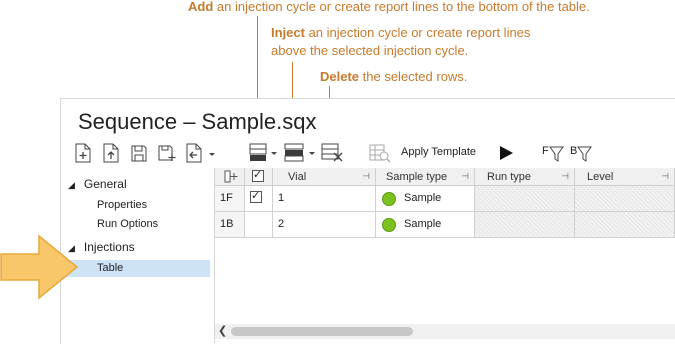 The width and height of the screenshot is (675, 344). Describe the element at coordinates (413, 76) in the screenshot. I see `delete-callout-text: the selected rows.` at that location.